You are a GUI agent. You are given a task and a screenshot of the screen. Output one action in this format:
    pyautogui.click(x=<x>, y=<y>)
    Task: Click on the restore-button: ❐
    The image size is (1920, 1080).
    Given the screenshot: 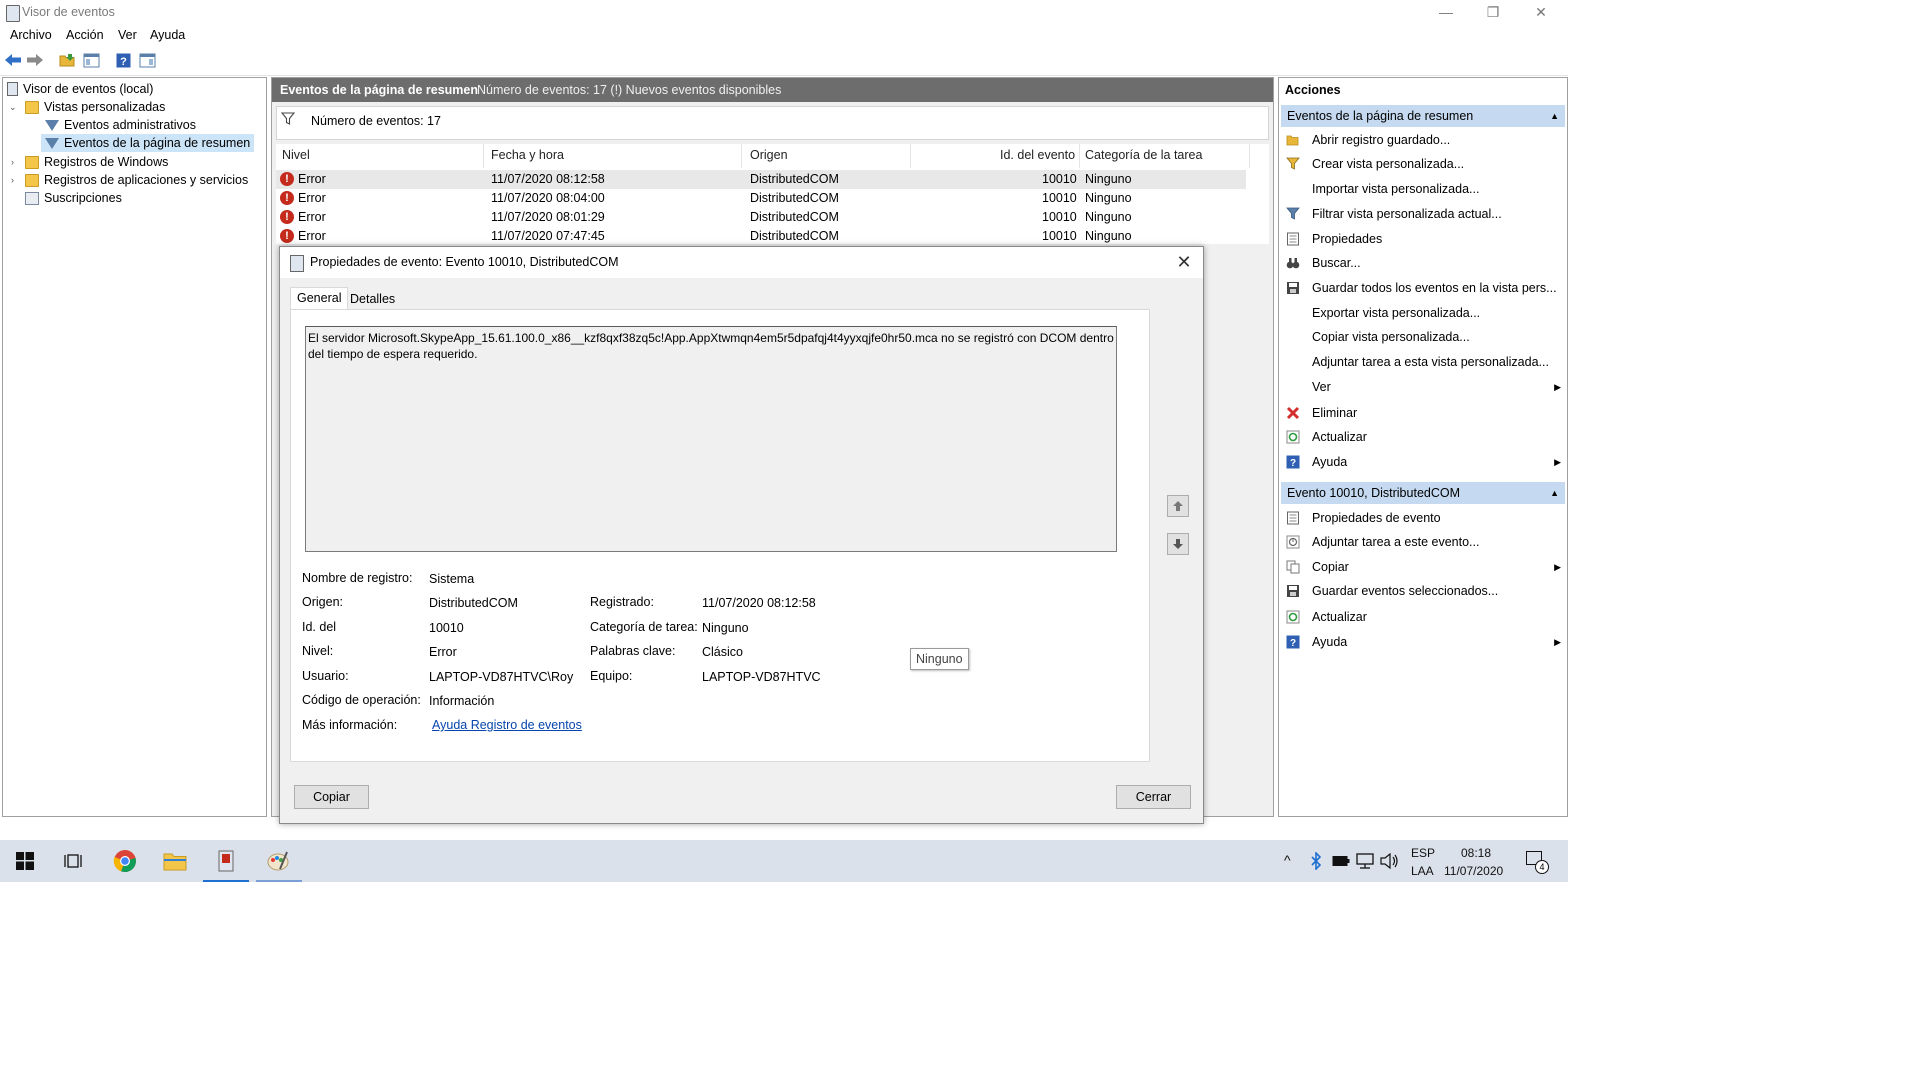 What is the action you would take?
    pyautogui.click(x=1493, y=13)
    